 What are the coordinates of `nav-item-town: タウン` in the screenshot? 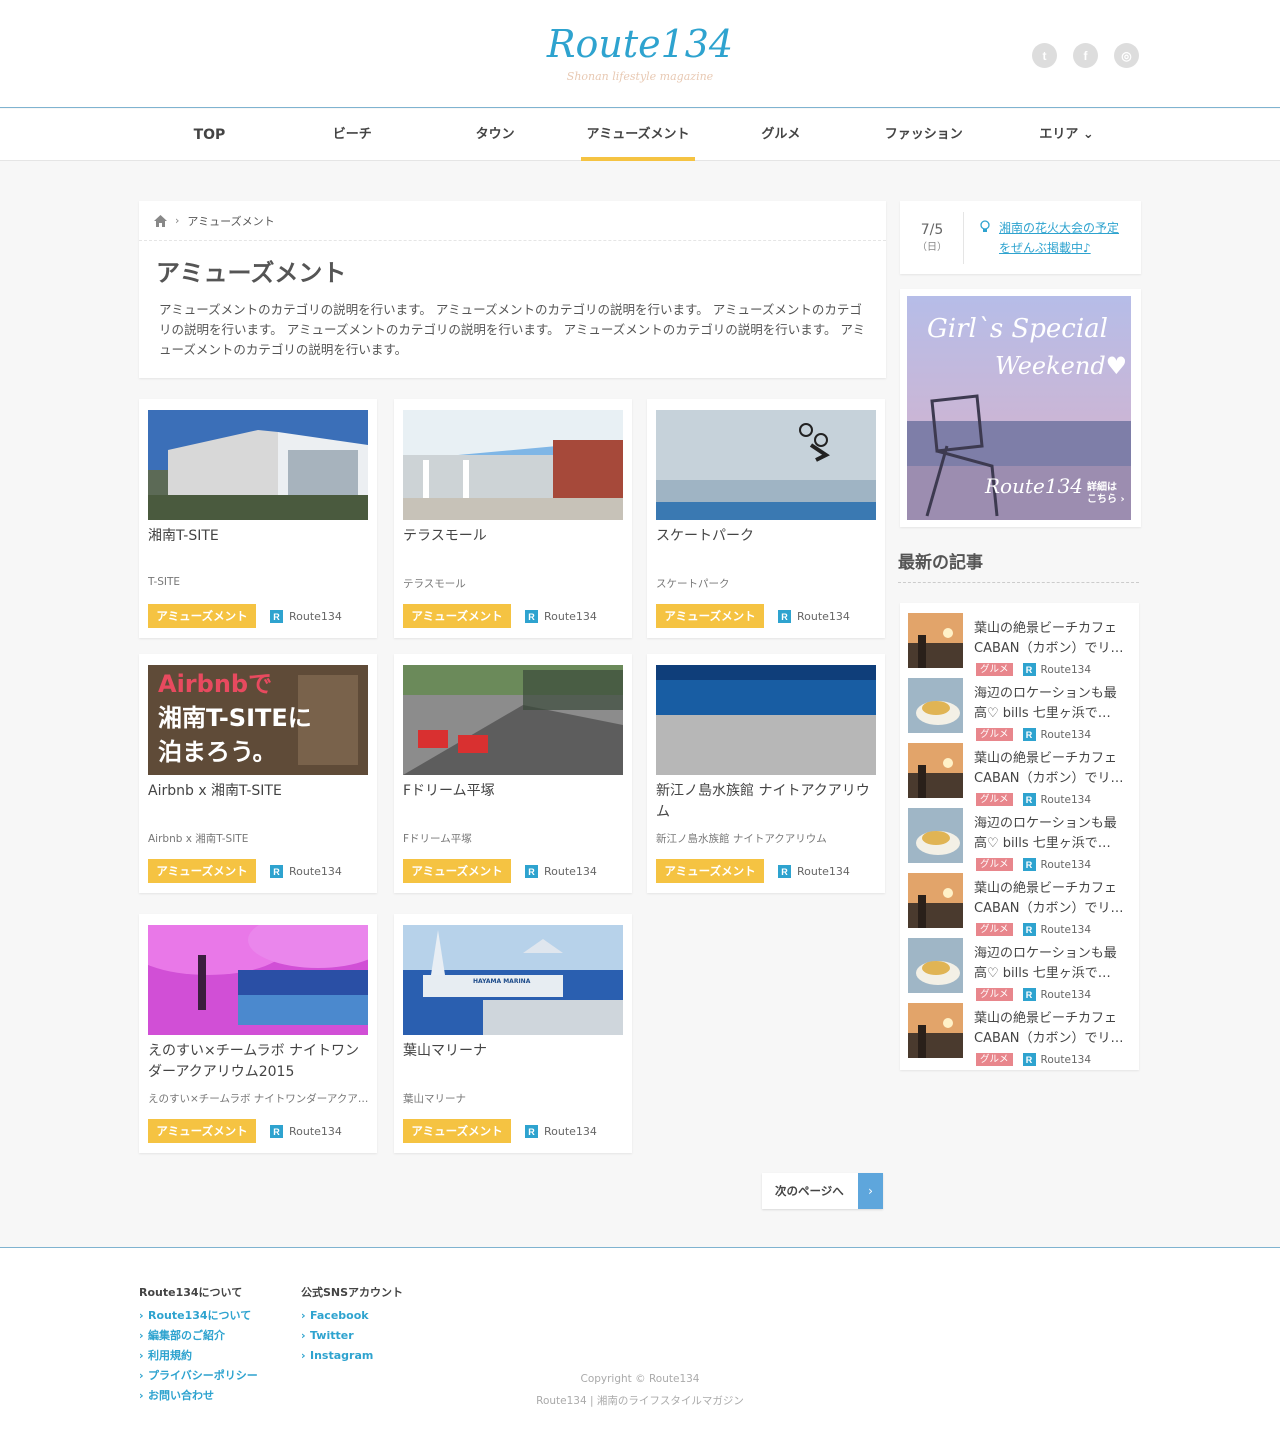 It's located at (495, 135).